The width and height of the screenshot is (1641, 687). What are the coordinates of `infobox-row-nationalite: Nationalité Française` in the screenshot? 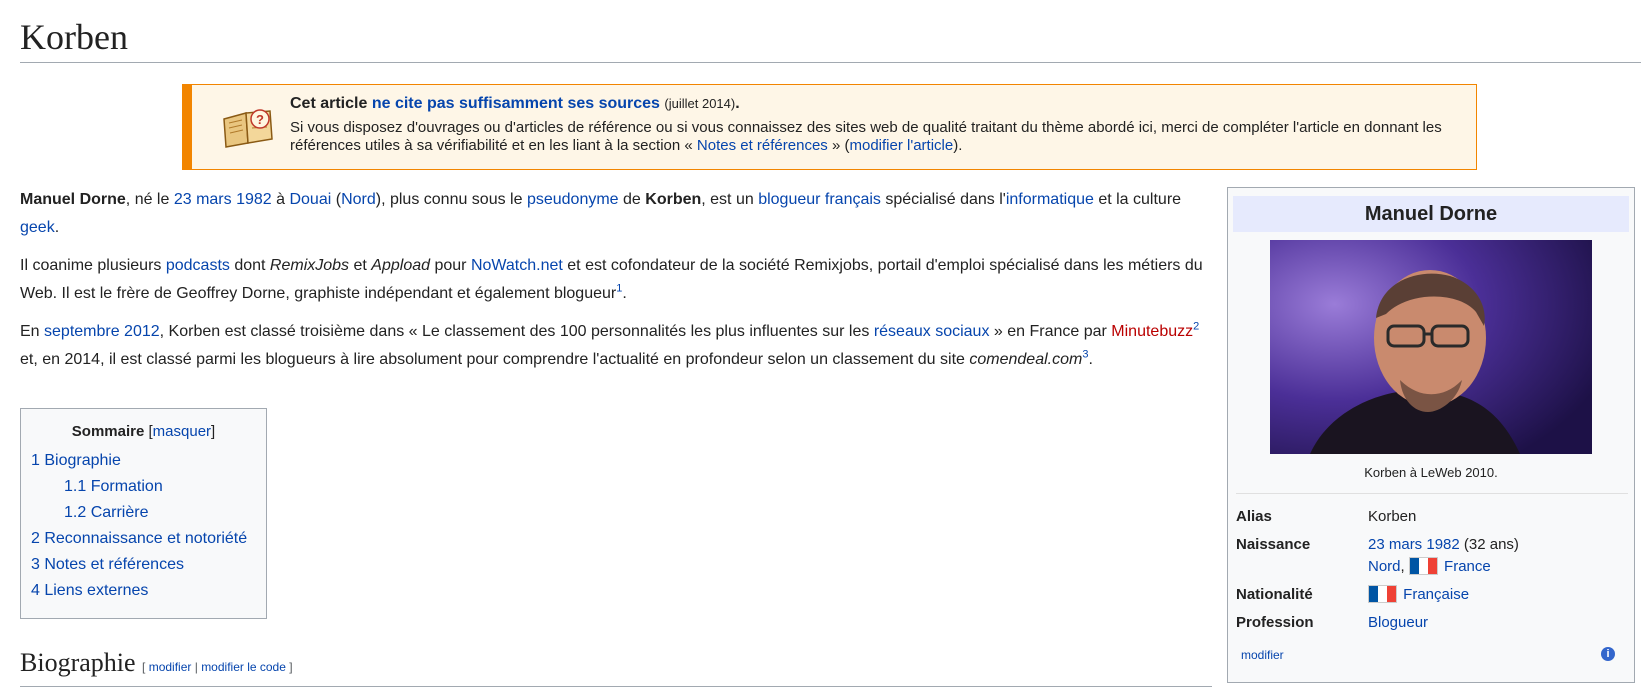 It's located at (1353, 594).